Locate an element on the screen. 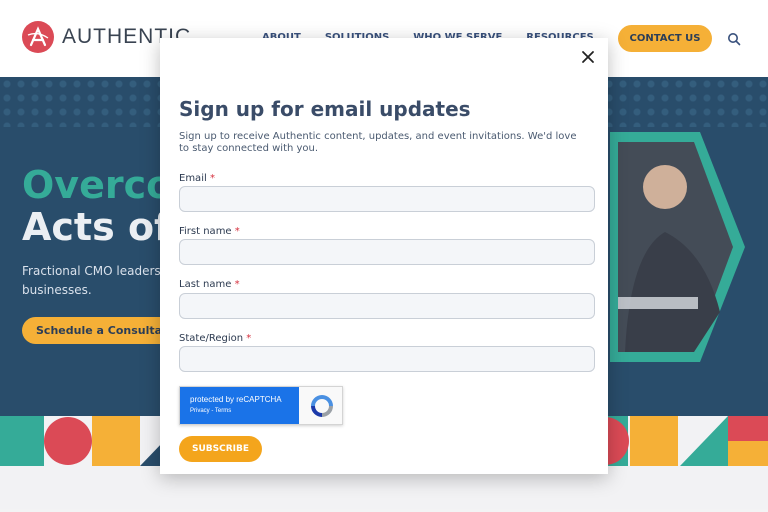  recaptcha-protected-text: protected by reCAPTCHA is located at coordinates (236, 399).